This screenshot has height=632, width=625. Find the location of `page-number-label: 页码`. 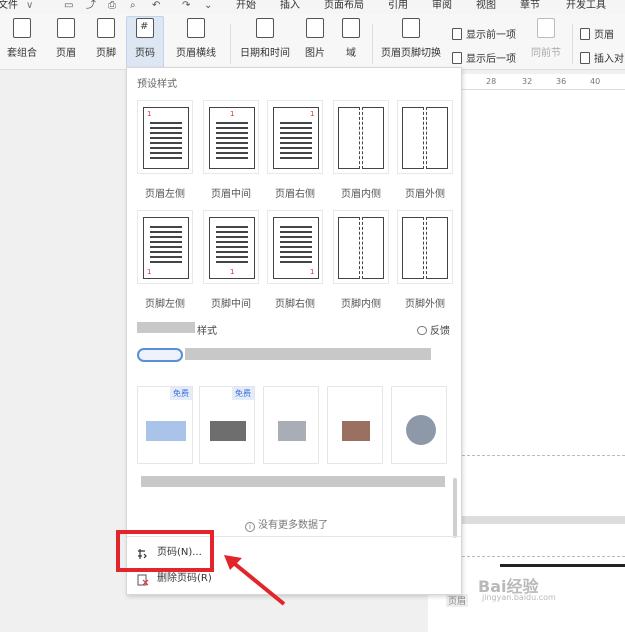

page-number-label: 页码 is located at coordinates (145, 53).